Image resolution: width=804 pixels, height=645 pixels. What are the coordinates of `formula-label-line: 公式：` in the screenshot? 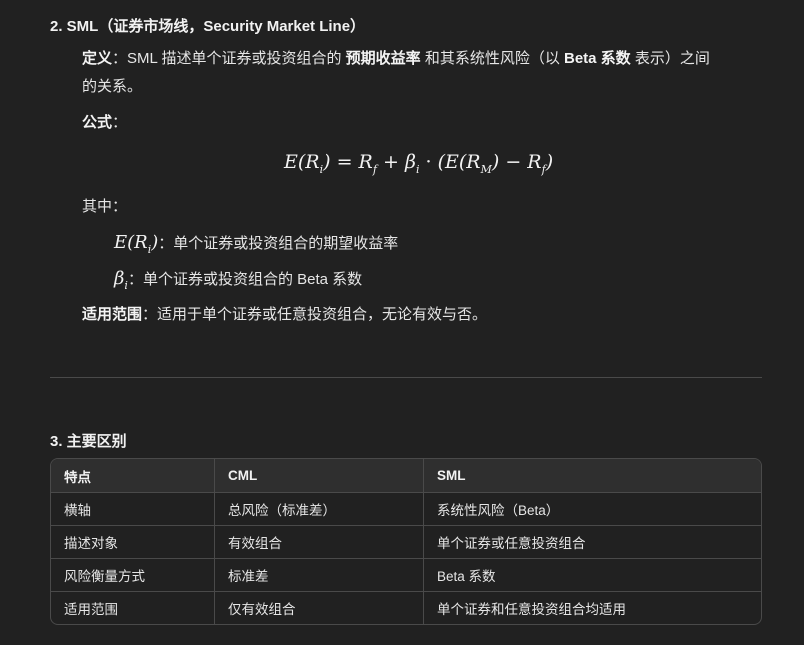 It's located at (104, 123).